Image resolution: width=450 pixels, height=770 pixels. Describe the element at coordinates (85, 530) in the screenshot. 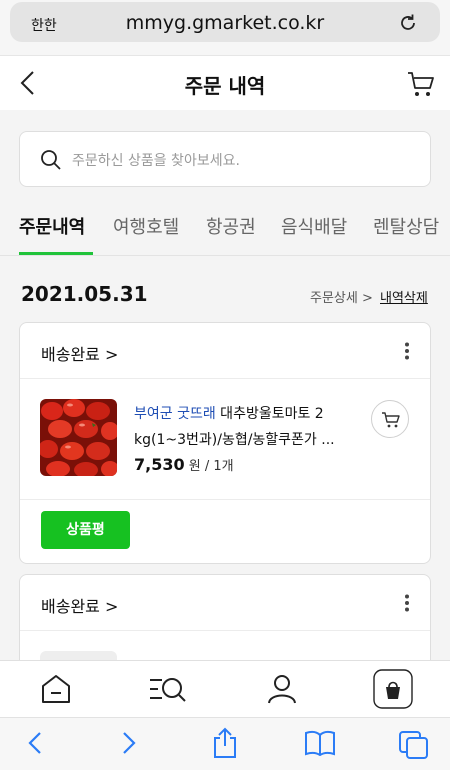

I see `write-review-button: 상품평` at that location.